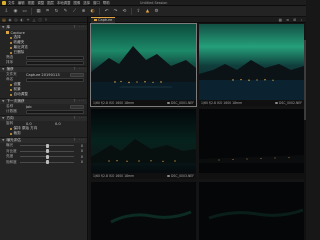 The height and width of the screenshot is (240, 320). I want to click on exposure-tab-icon: ☀, so click(28, 20).